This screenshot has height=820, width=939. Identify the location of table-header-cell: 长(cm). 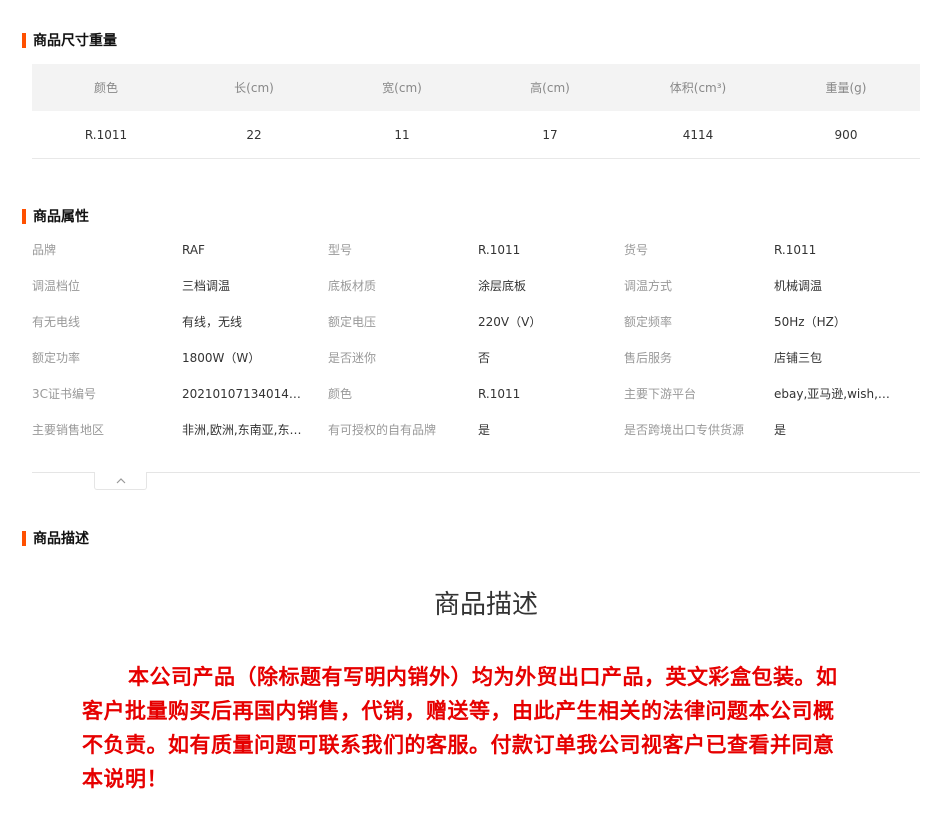
(254, 87).